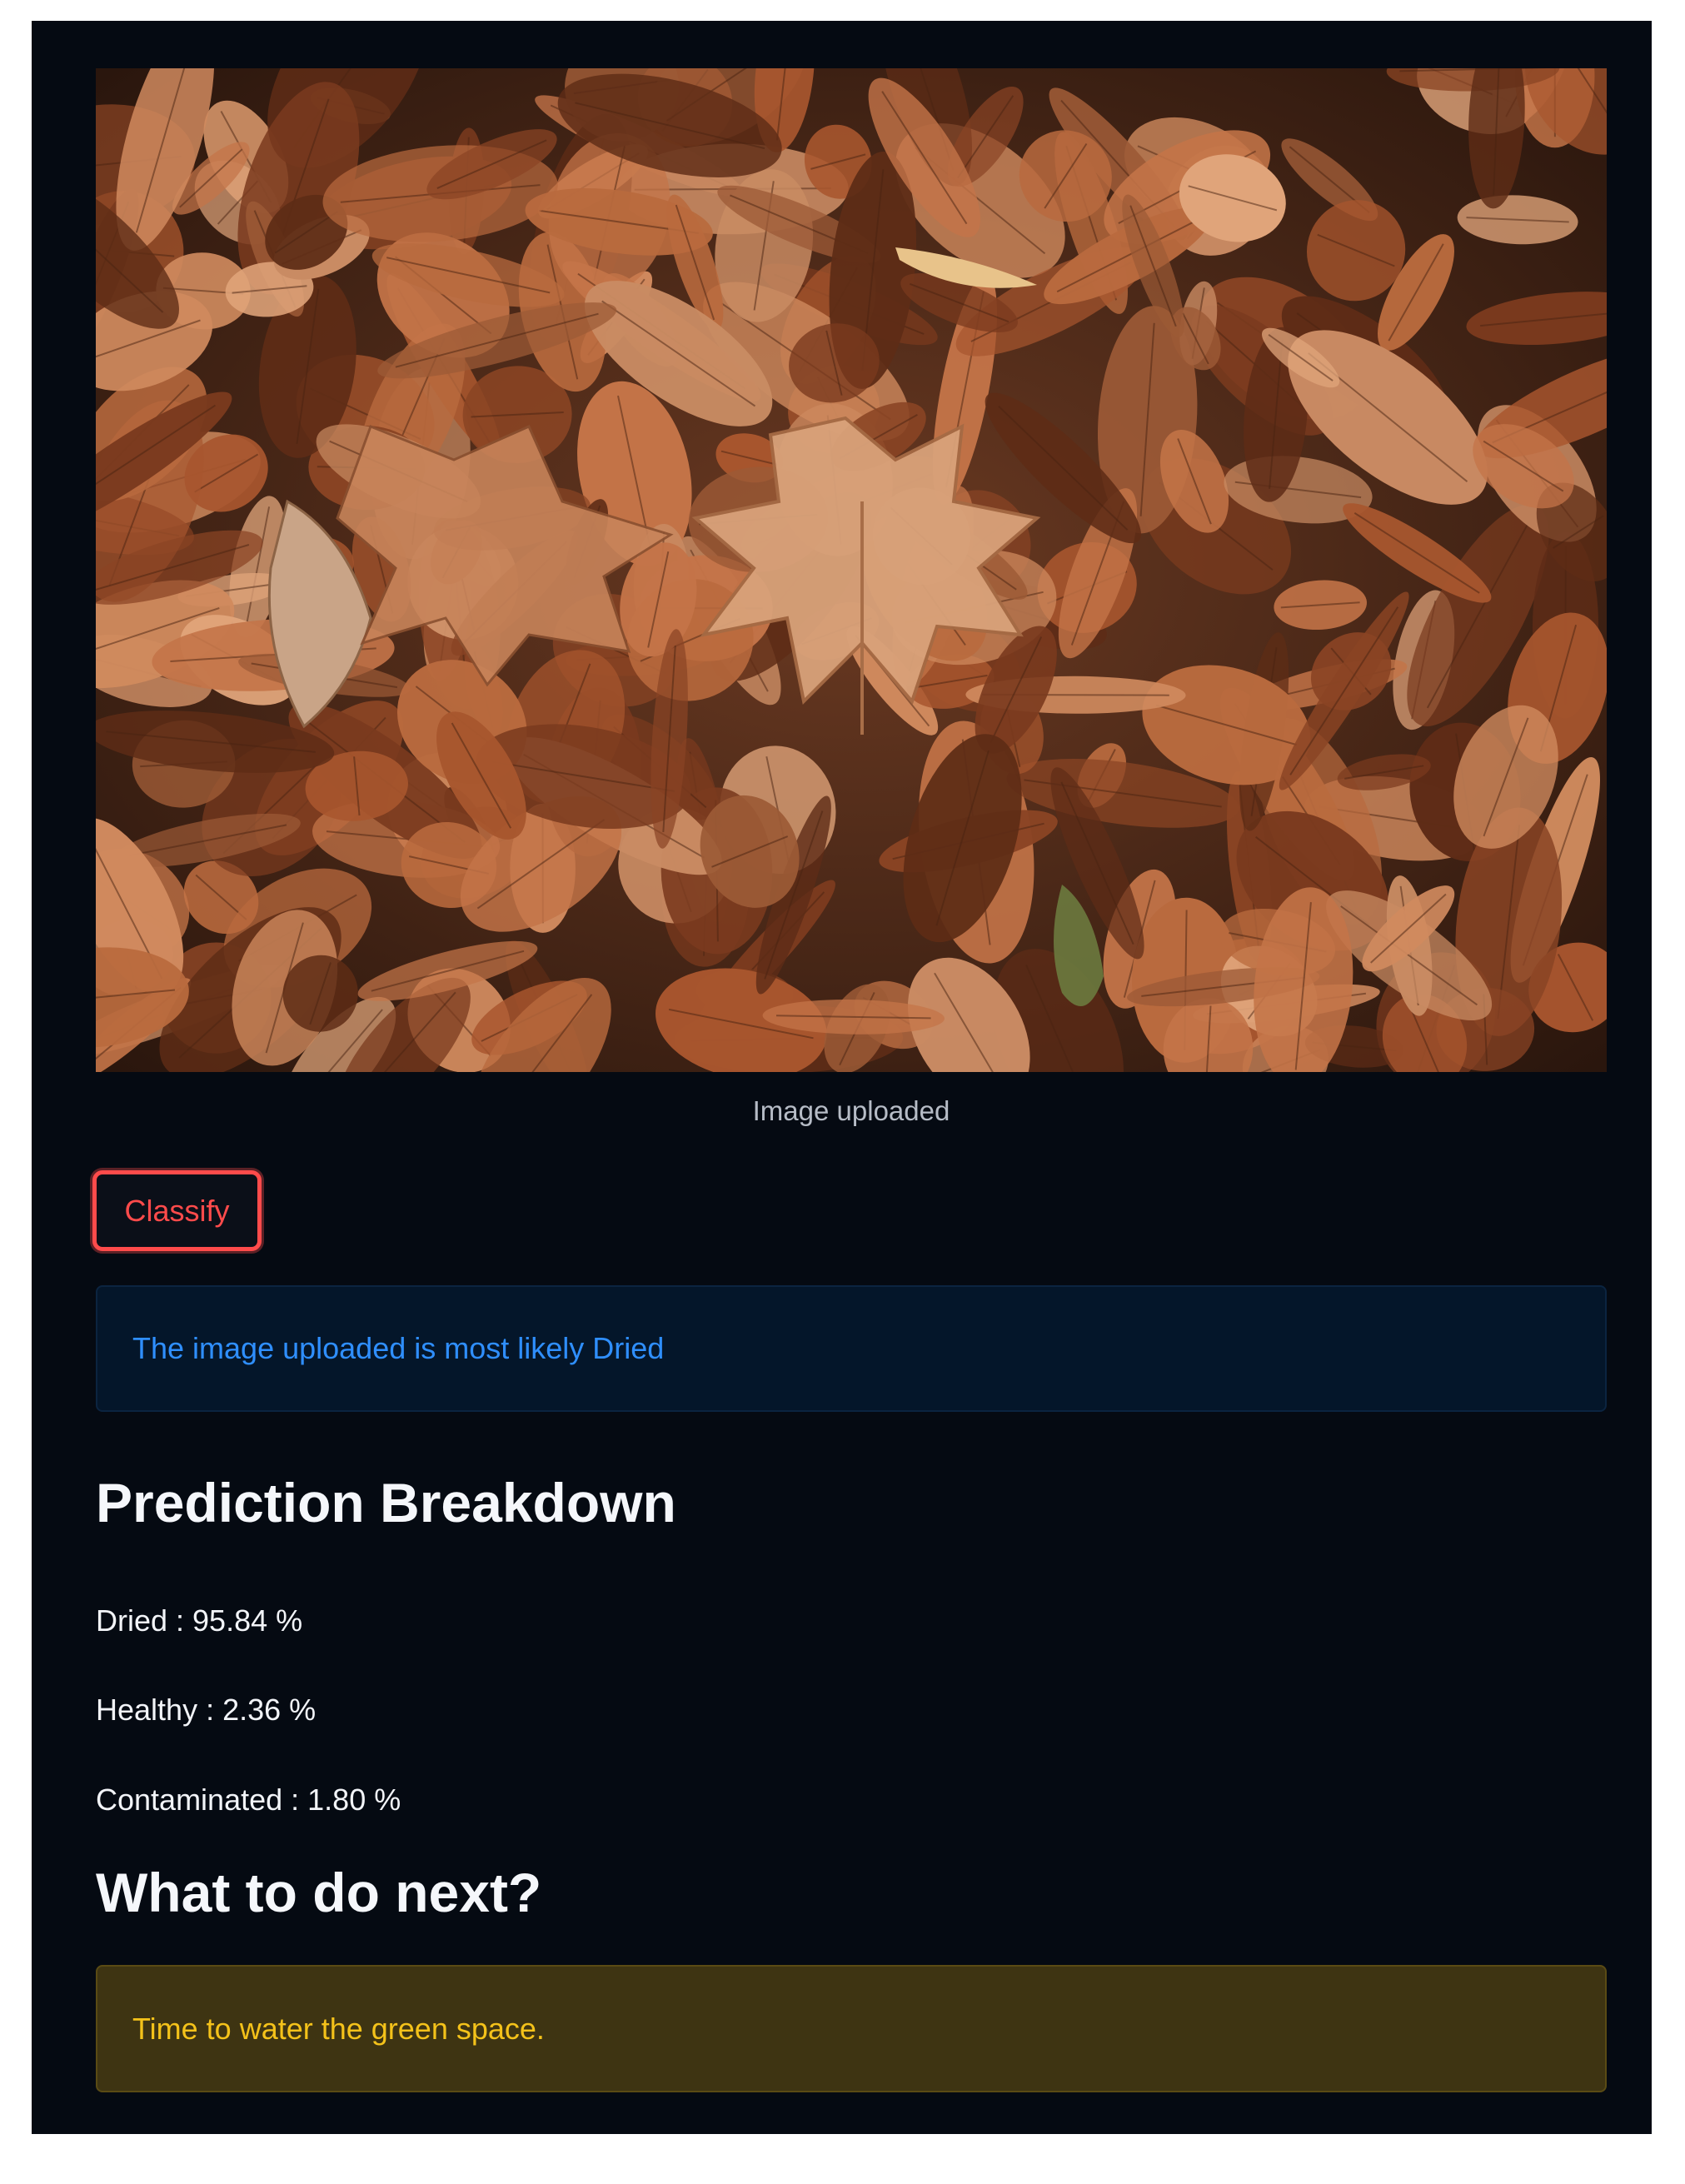 Image resolution: width=1685 pixels, height=2184 pixels. Describe the element at coordinates (386, 1502) in the screenshot. I see `prediction-breakdown-heading: Prediction Breakdown` at that location.